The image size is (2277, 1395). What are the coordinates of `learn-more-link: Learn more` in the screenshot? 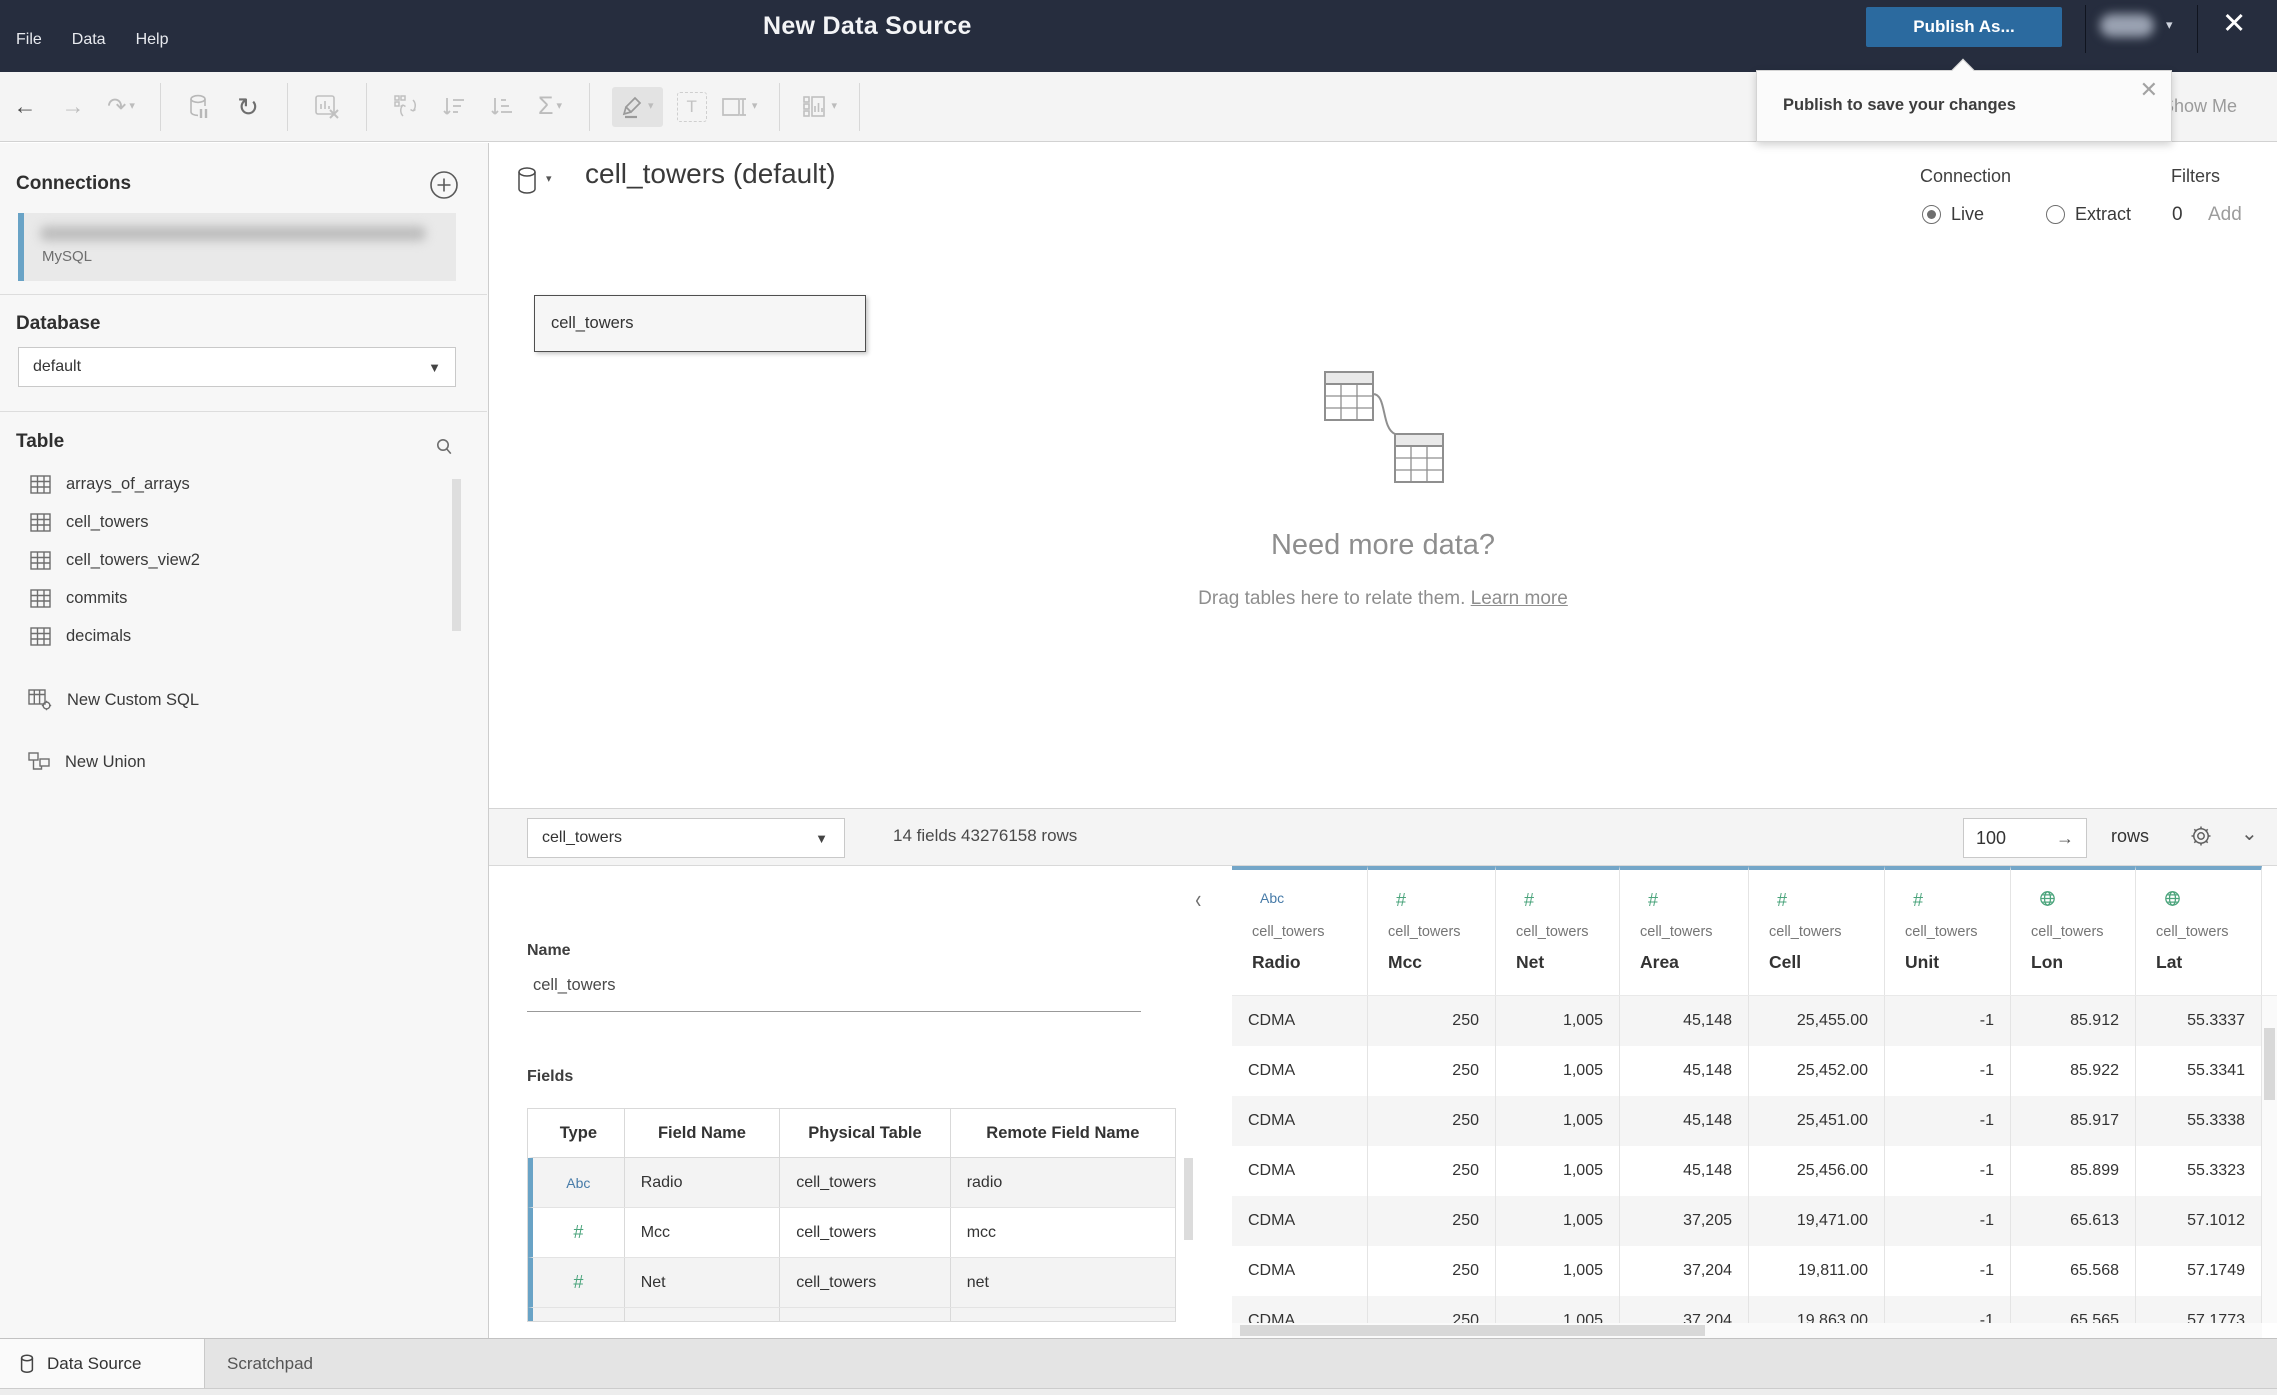 It's located at (1519, 598).